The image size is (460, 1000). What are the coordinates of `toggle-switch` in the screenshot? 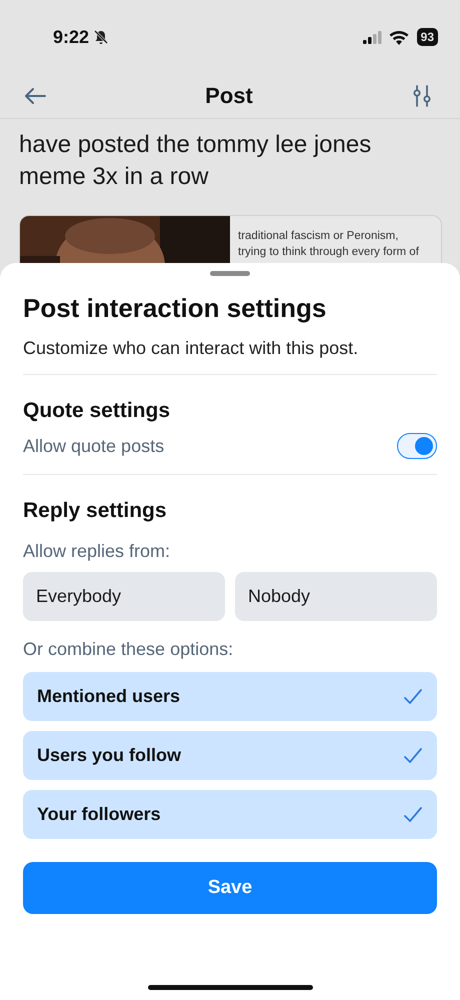 It's located at (417, 446).